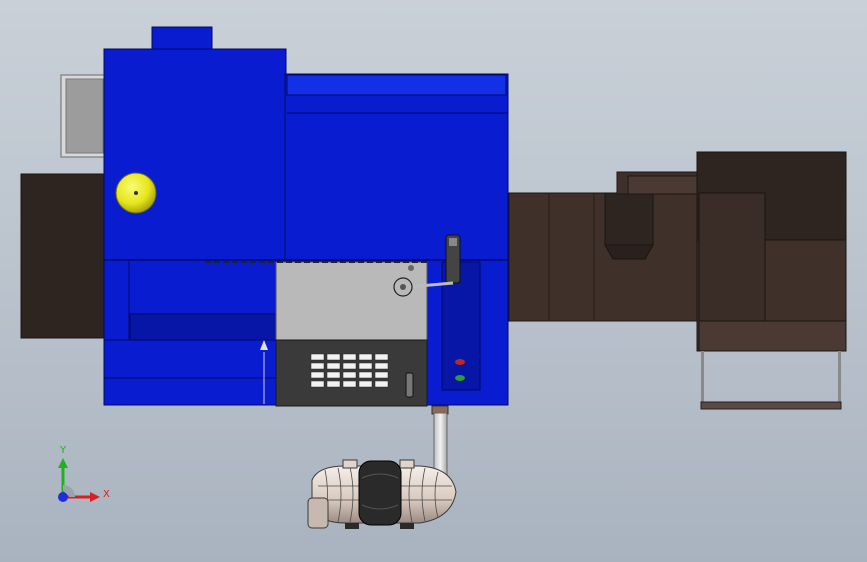  What do you see at coordinates (396, 167) in the screenshot?
I see `body-right-upper` at bounding box center [396, 167].